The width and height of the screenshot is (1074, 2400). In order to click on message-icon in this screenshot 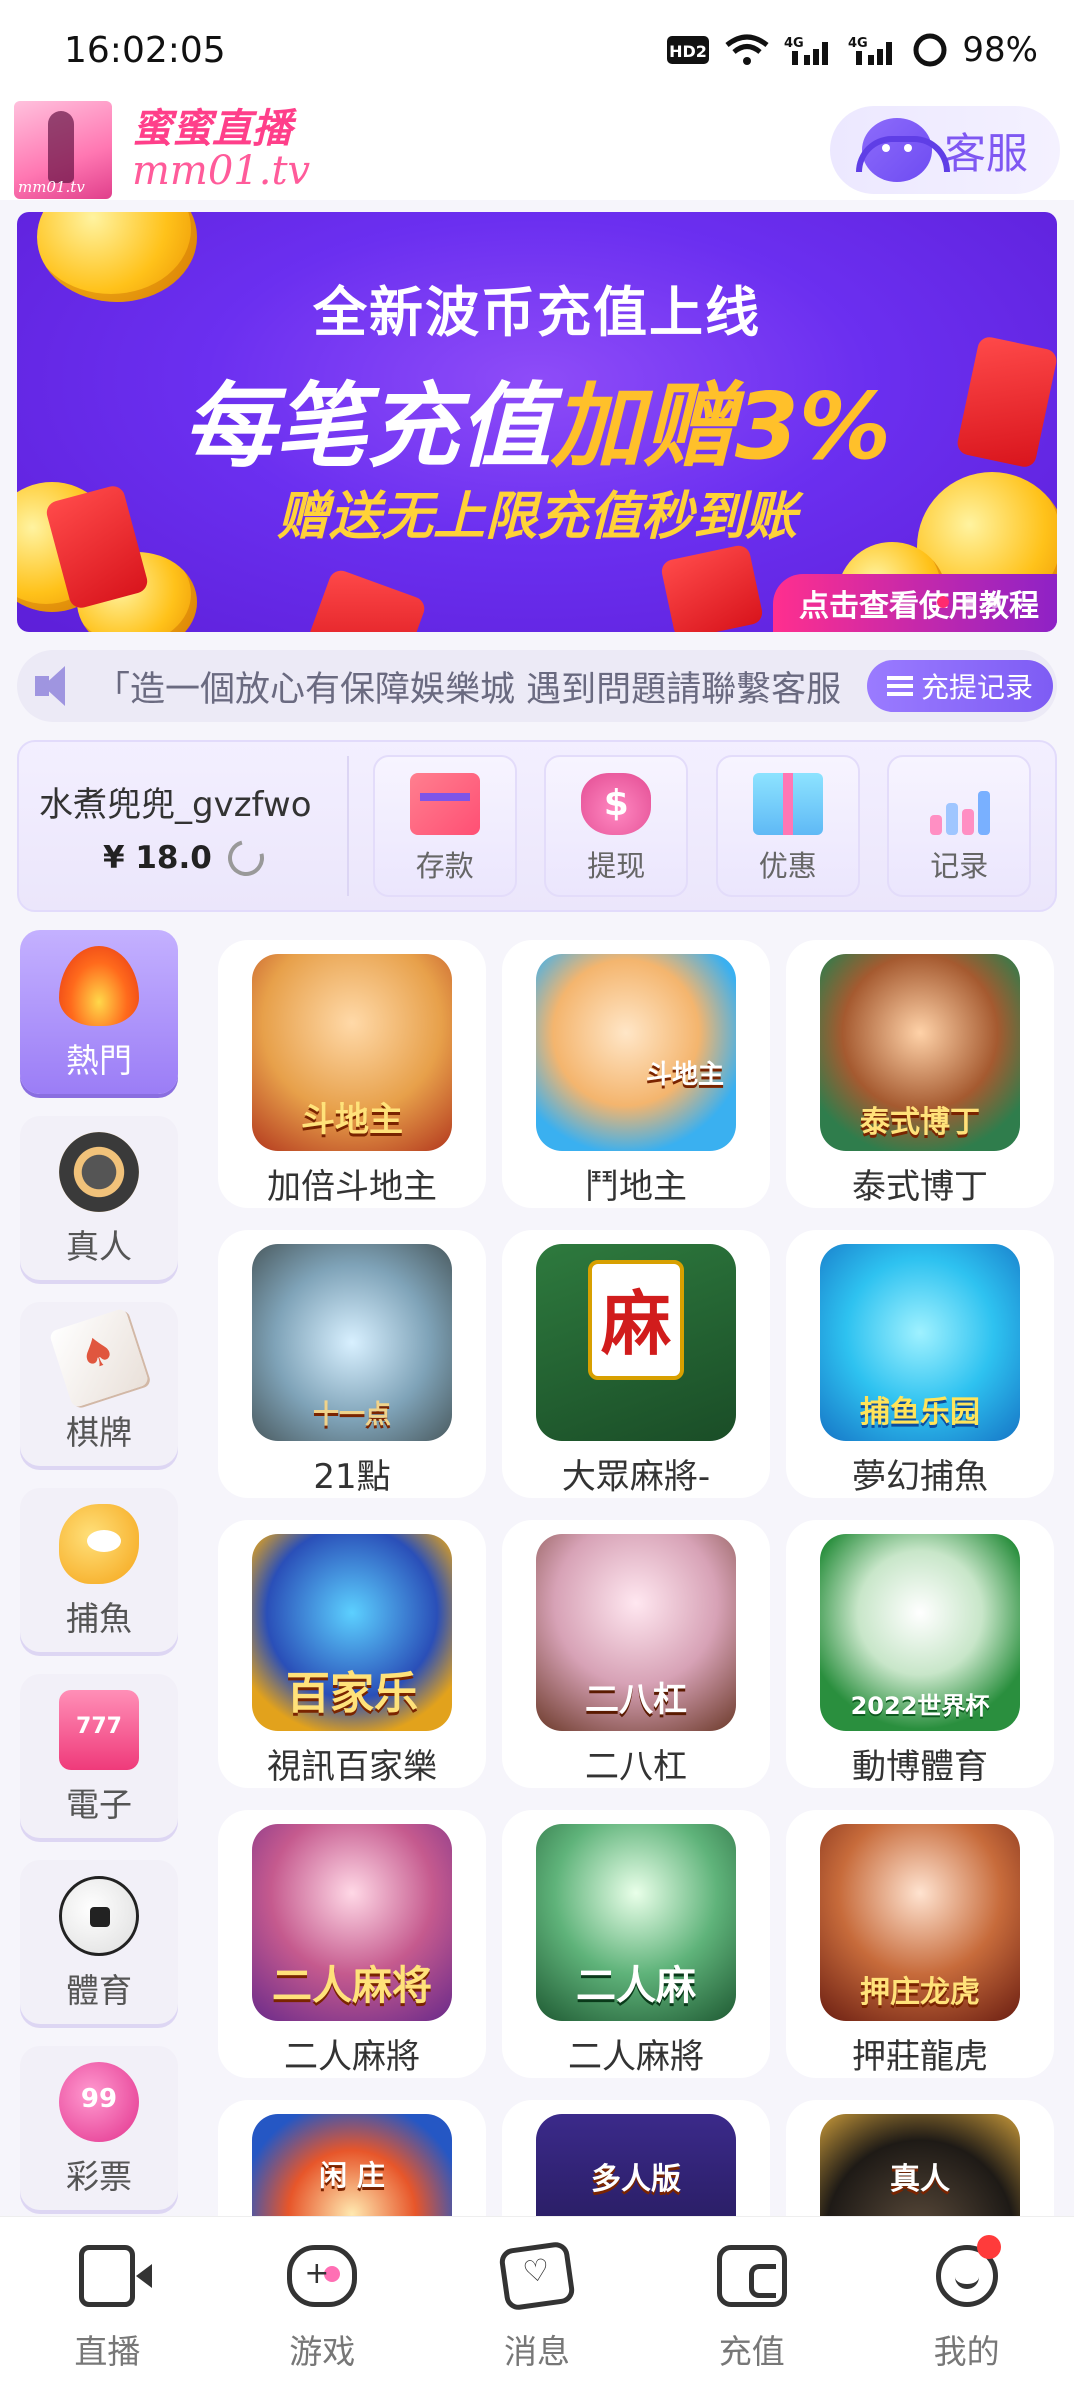, I will do `click(537, 2276)`.